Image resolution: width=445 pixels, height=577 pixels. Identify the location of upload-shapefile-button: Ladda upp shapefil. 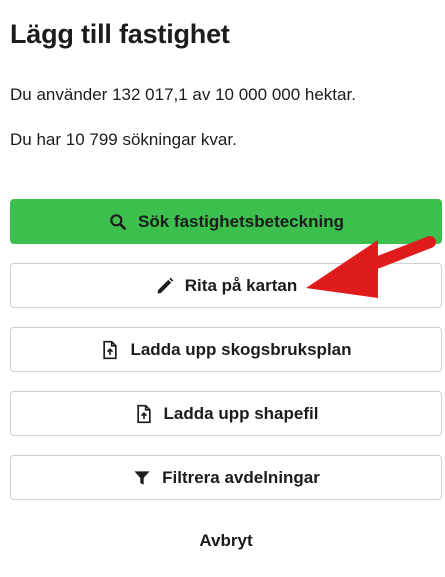
(226, 413).